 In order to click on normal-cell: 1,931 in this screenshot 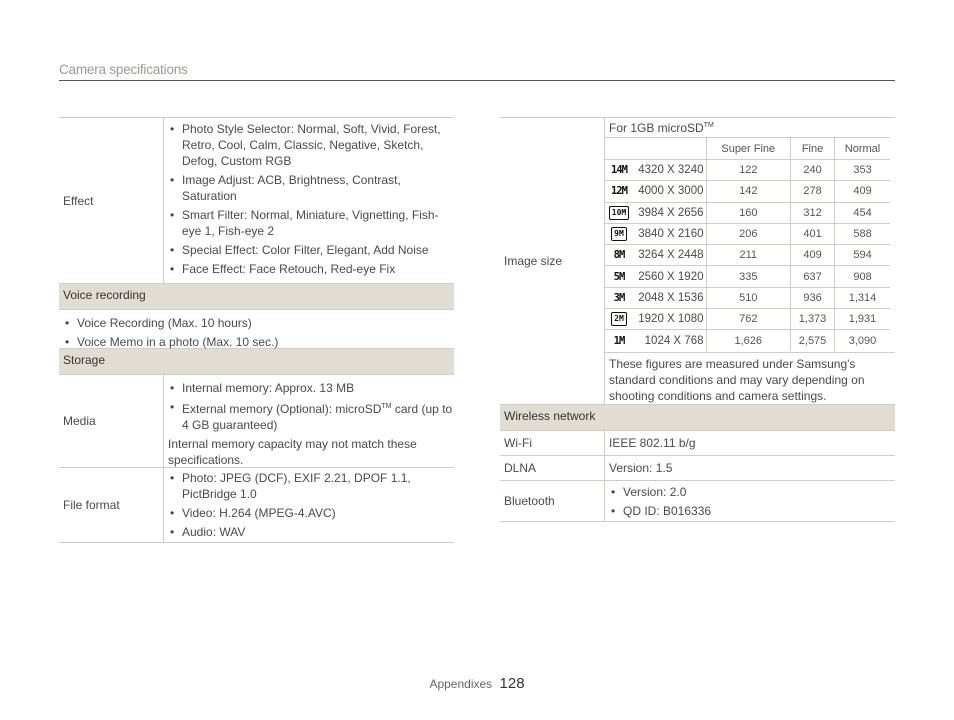, I will do `click(862, 319)`.